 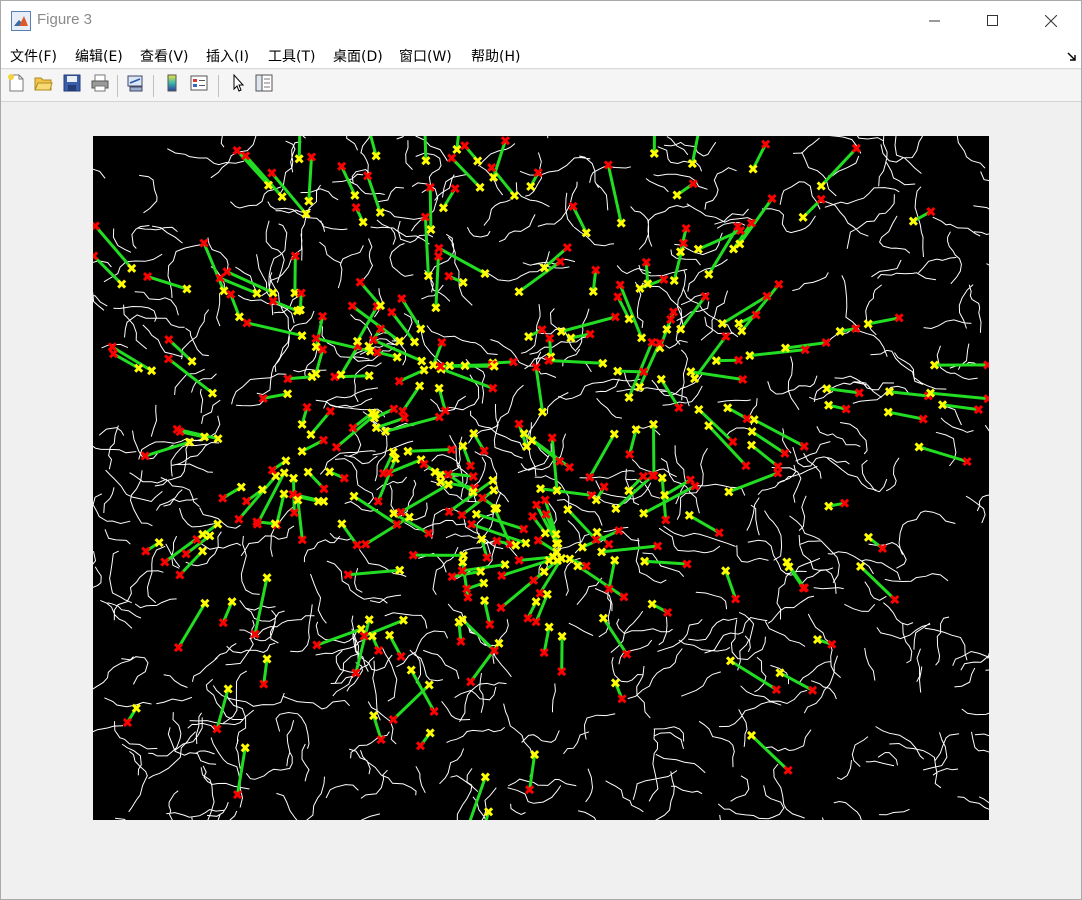 I want to click on dock-arrow-icon, so click(x=1072, y=54).